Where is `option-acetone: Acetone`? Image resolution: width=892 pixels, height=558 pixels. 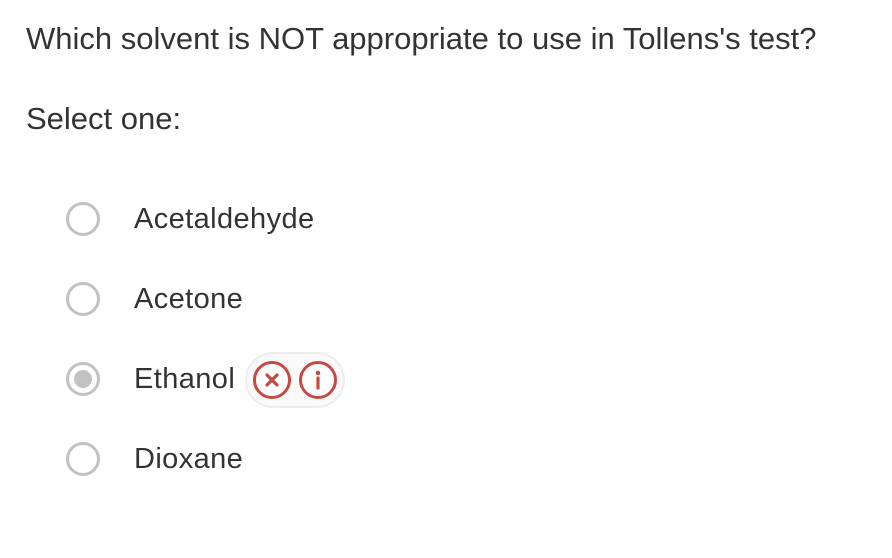
option-acetone: Acetone is located at coordinates (204, 318).